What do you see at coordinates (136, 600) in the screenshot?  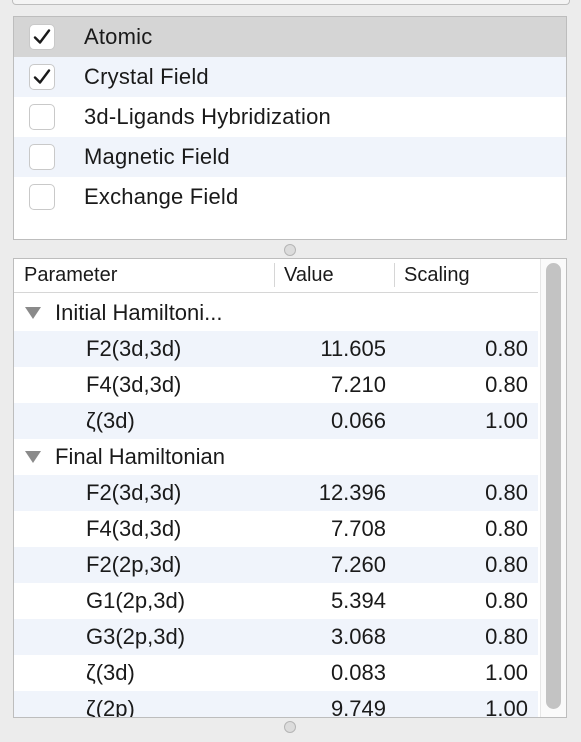 I see `parameter-name: G1(2p,3d)` at bounding box center [136, 600].